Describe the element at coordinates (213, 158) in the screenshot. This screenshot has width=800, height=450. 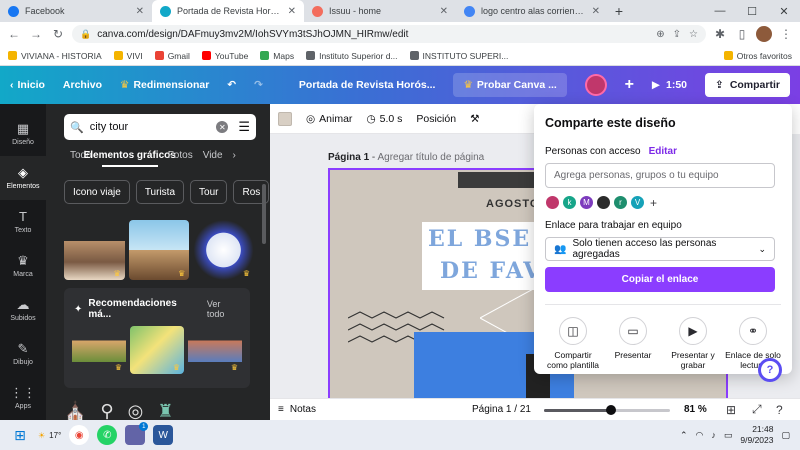
I see `category-tab: Vide` at that location.